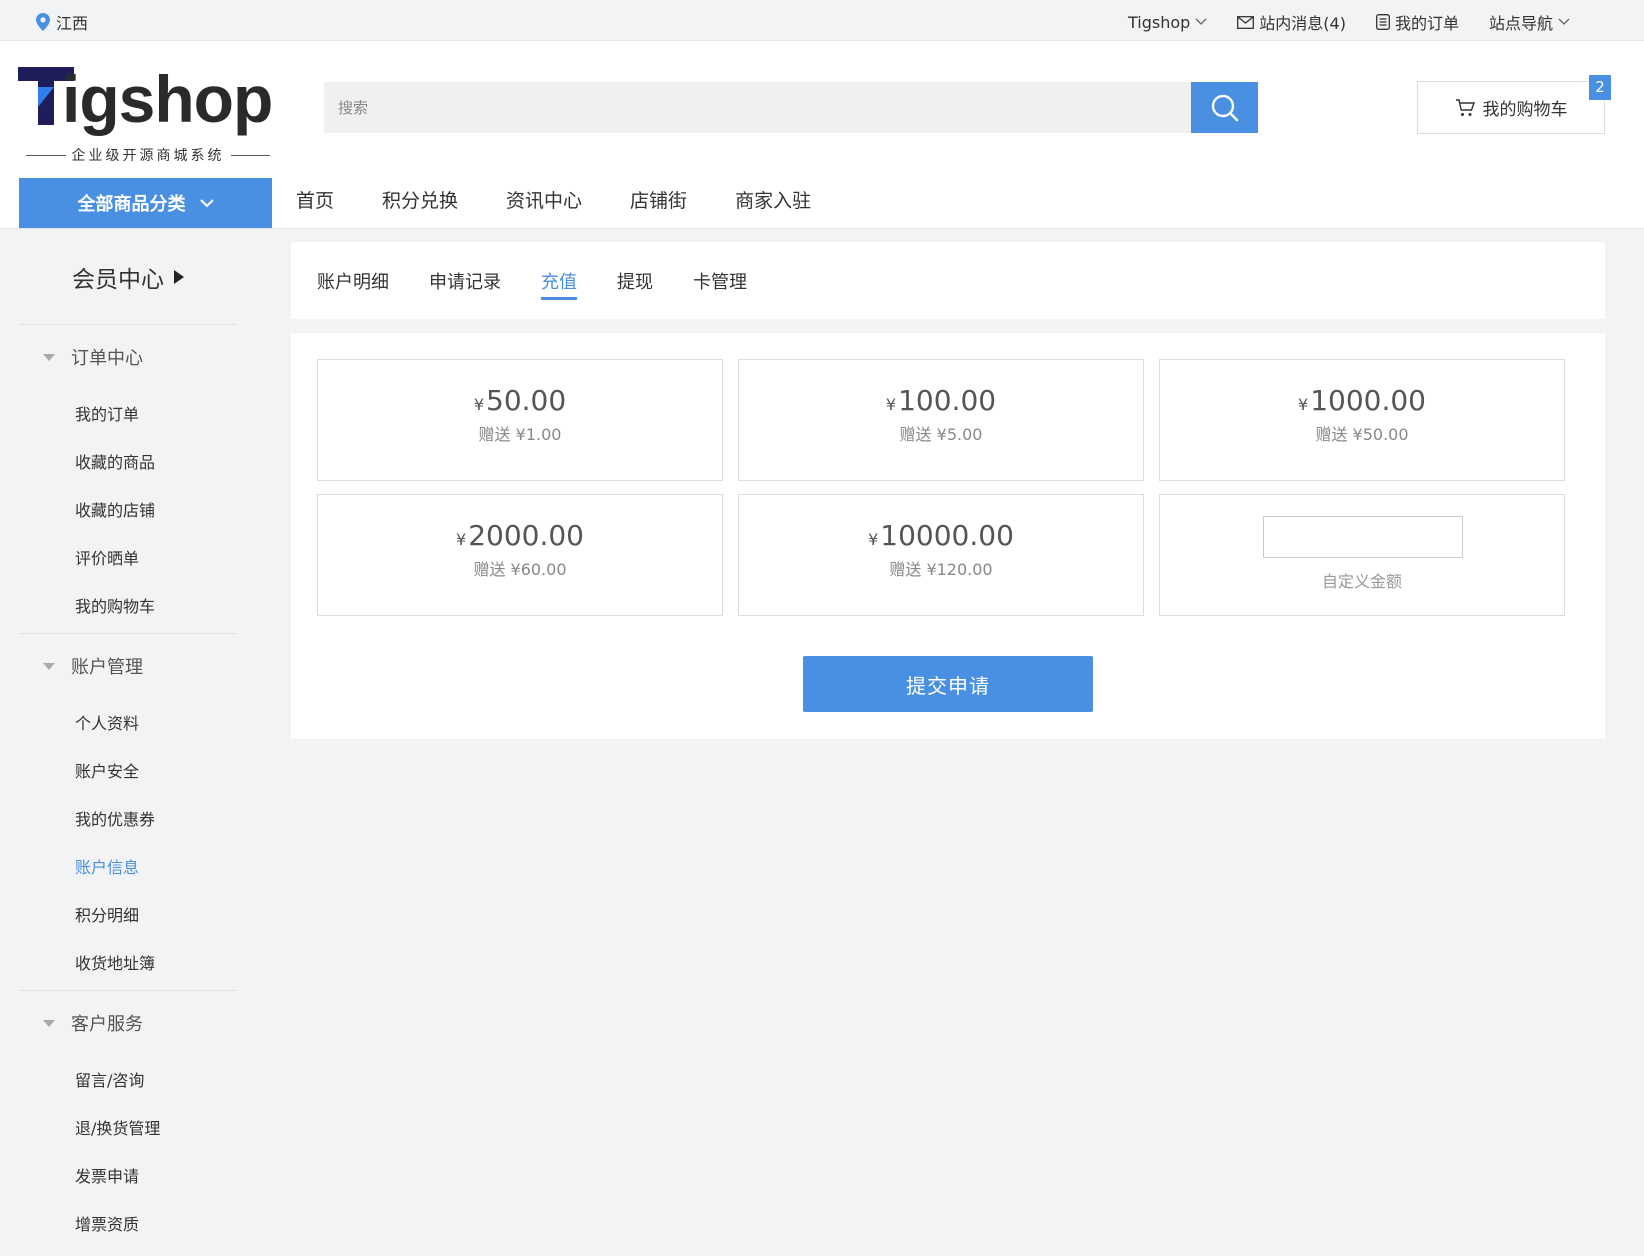 The image size is (1644, 1256). What do you see at coordinates (941, 420) in the screenshot?
I see `recharge-option-100: ¥100.00 赠送 ¥5.00` at bounding box center [941, 420].